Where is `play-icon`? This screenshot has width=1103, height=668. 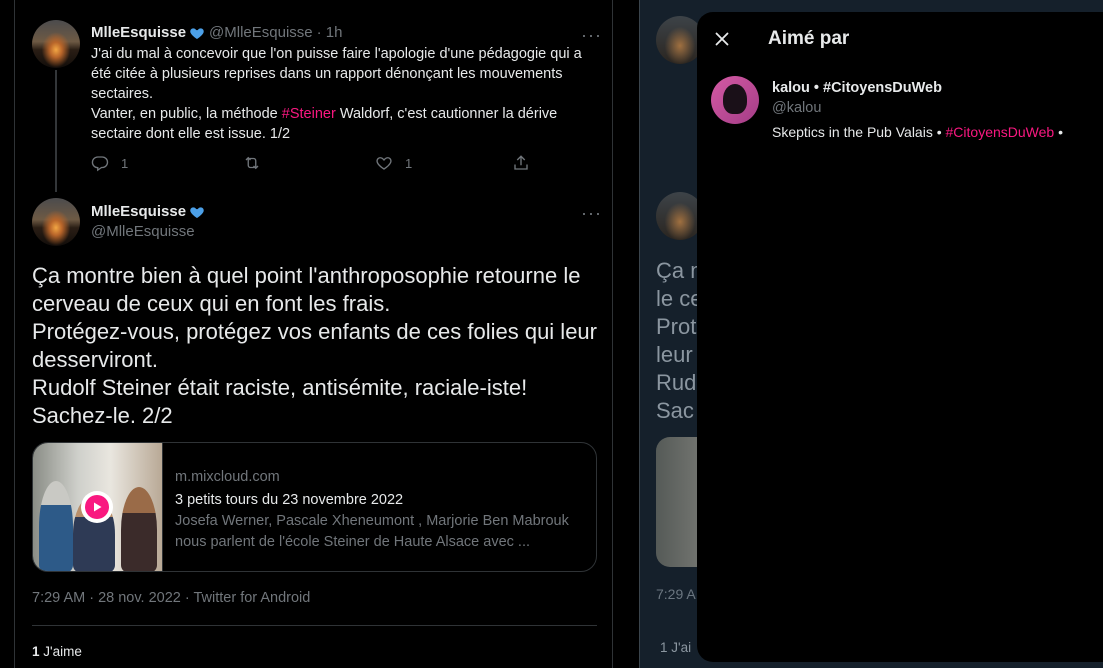 play-icon is located at coordinates (98, 507).